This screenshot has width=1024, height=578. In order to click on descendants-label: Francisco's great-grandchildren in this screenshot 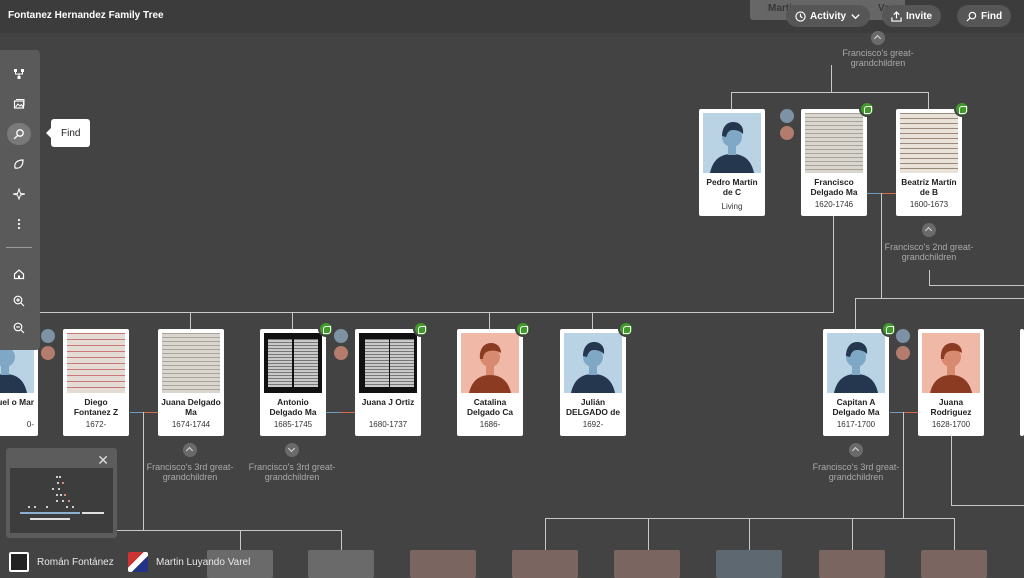, I will do `click(878, 58)`.